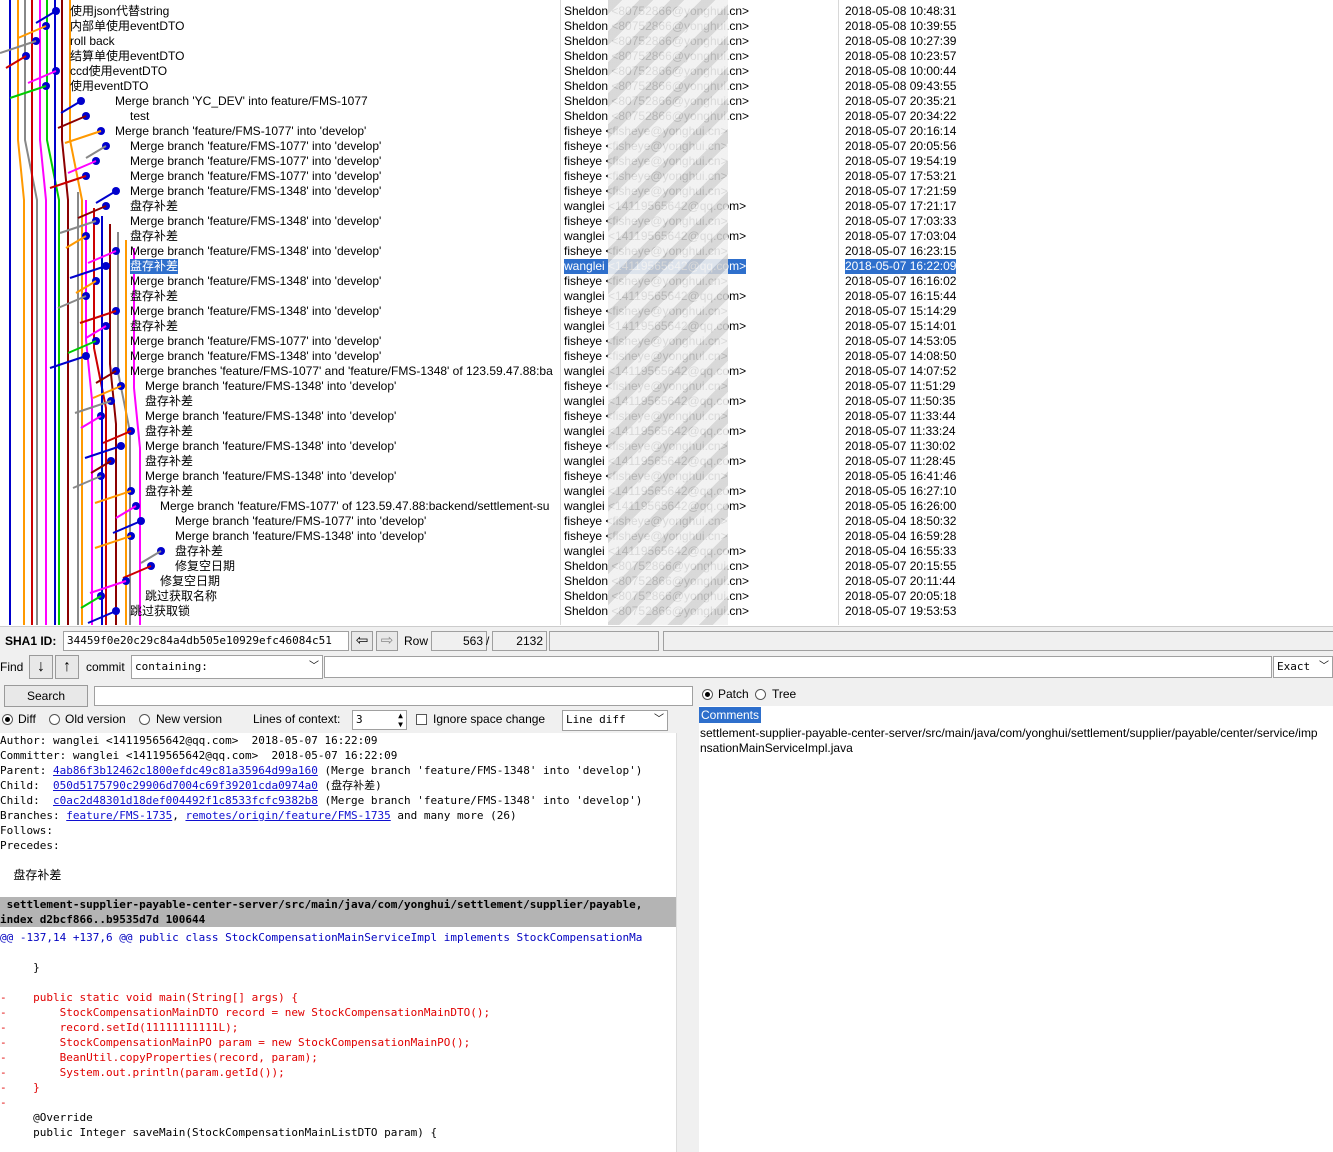 This screenshot has width=1333, height=1152. What do you see at coordinates (900, 491) in the screenshot?
I see `commit-date: 2018-05-05 16:27:10` at bounding box center [900, 491].